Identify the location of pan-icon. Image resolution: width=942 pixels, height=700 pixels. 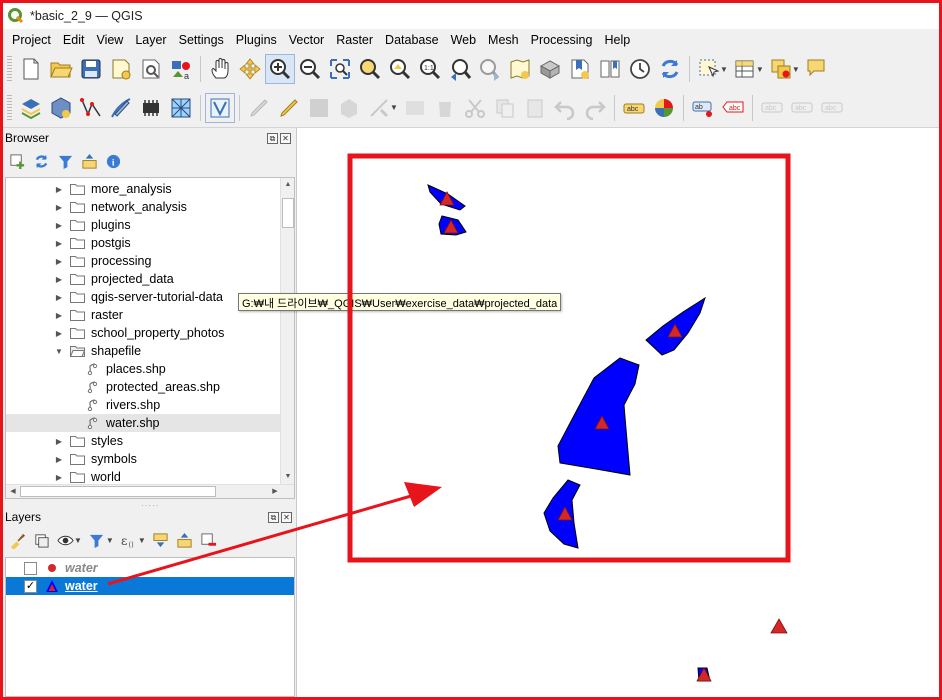
(220, 69).